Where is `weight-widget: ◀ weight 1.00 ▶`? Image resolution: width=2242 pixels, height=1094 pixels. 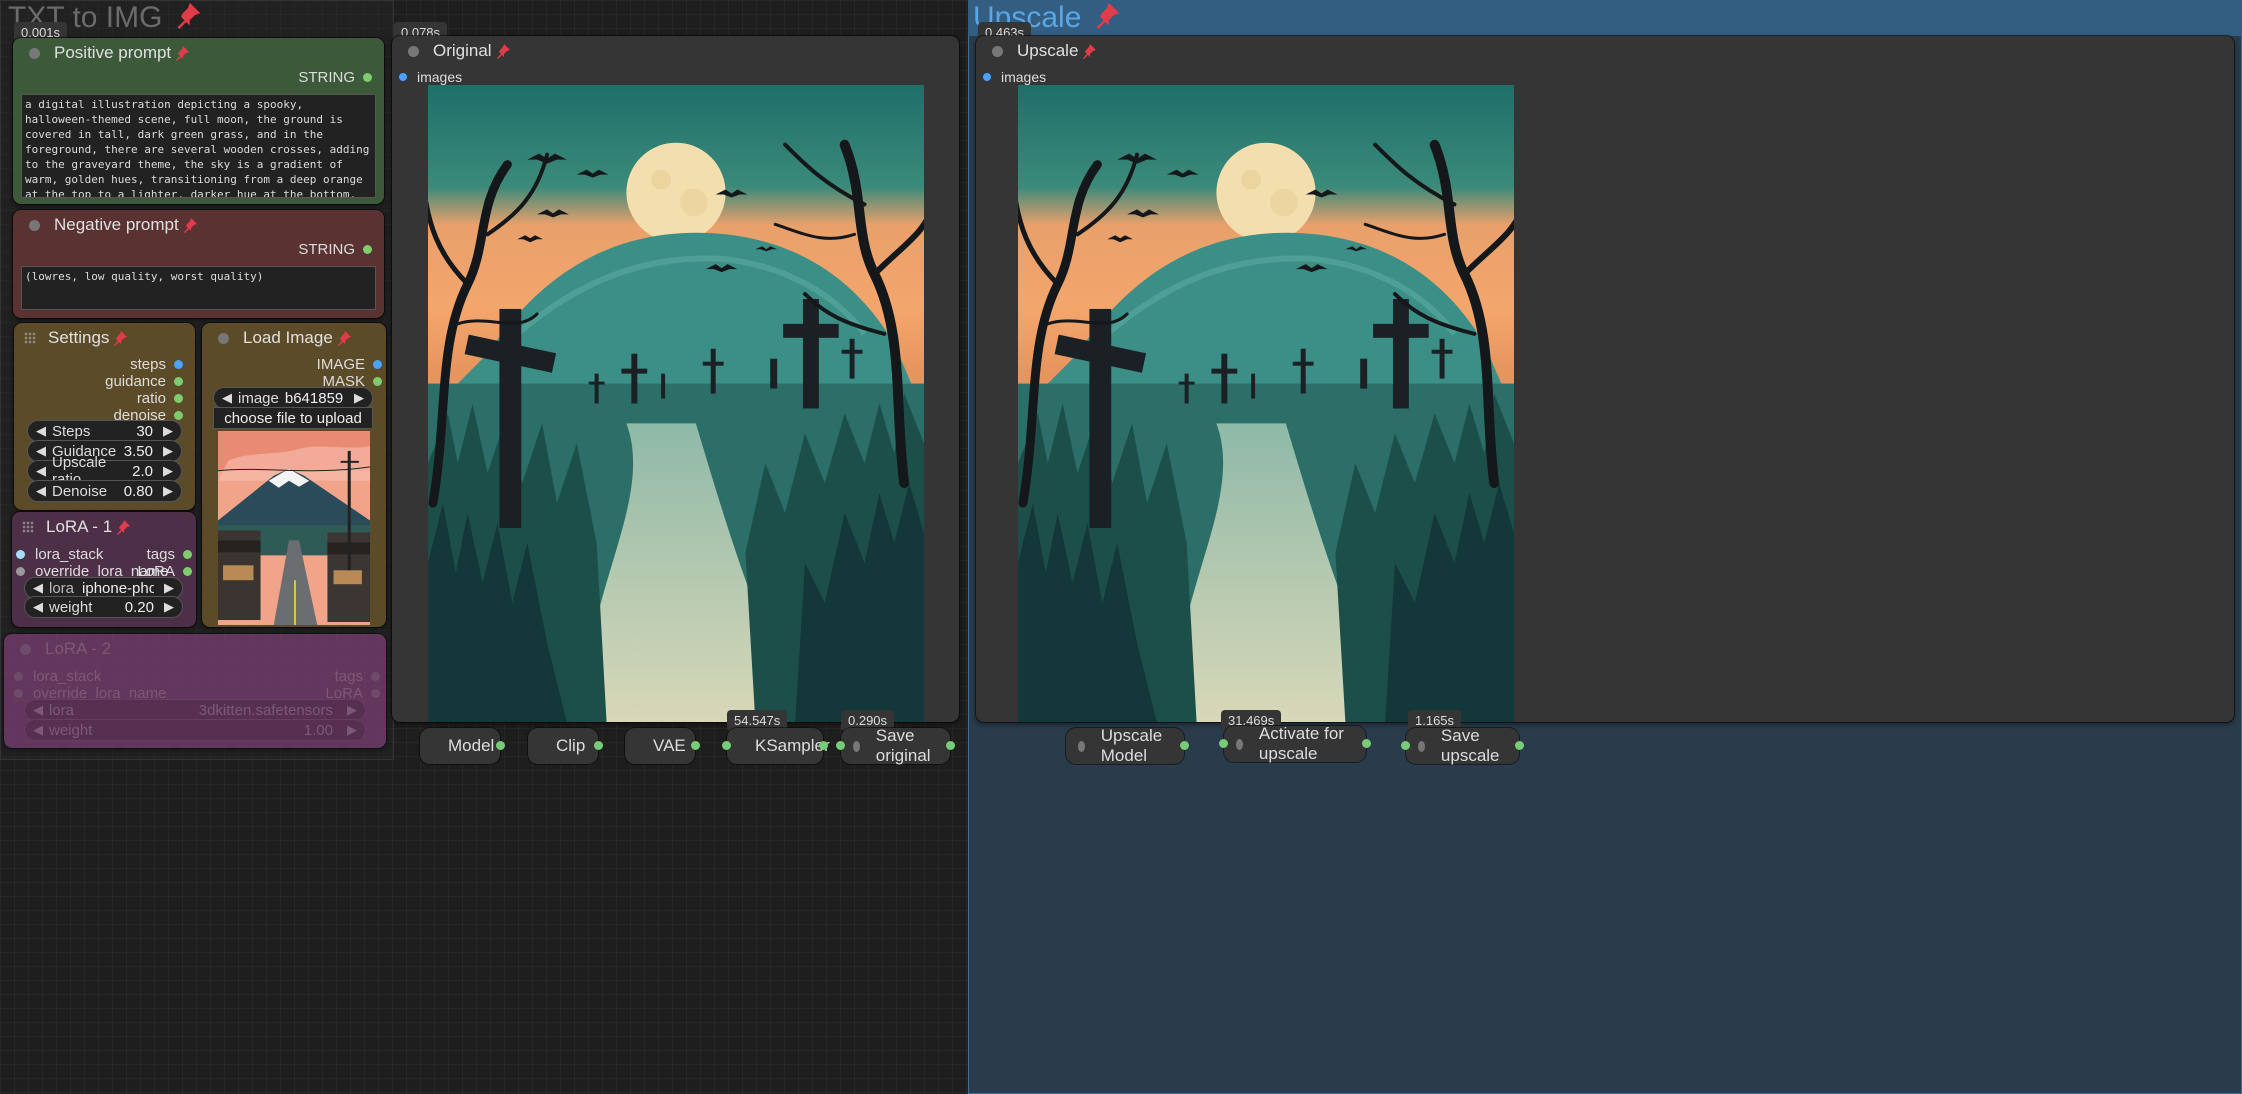
weight-widget: ◀ weight 1.00 ▶ is located at coordinates (195, 730).